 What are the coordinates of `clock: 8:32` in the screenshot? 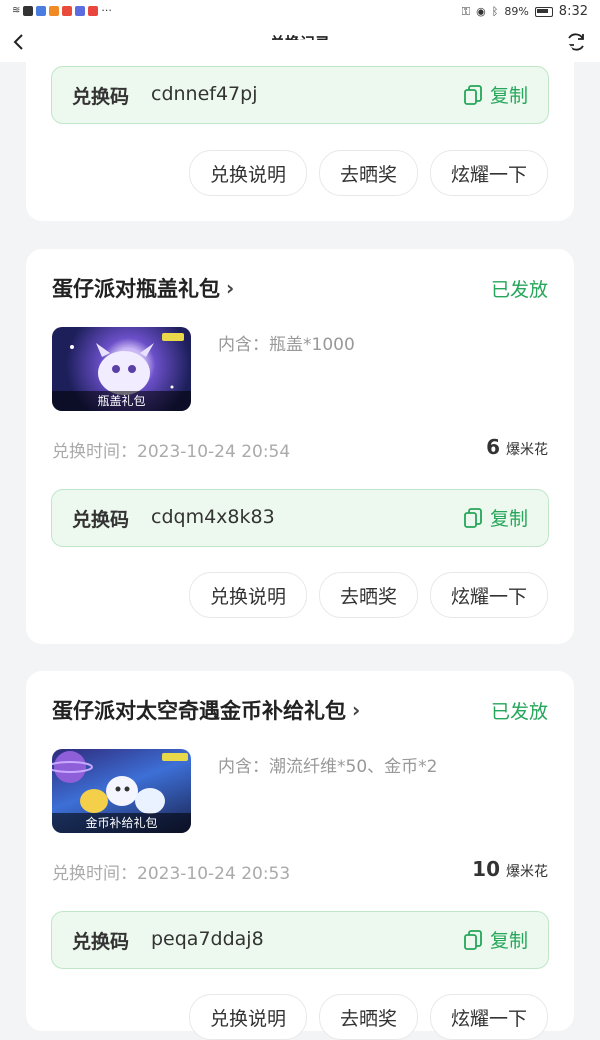 It's located at (573, 11).